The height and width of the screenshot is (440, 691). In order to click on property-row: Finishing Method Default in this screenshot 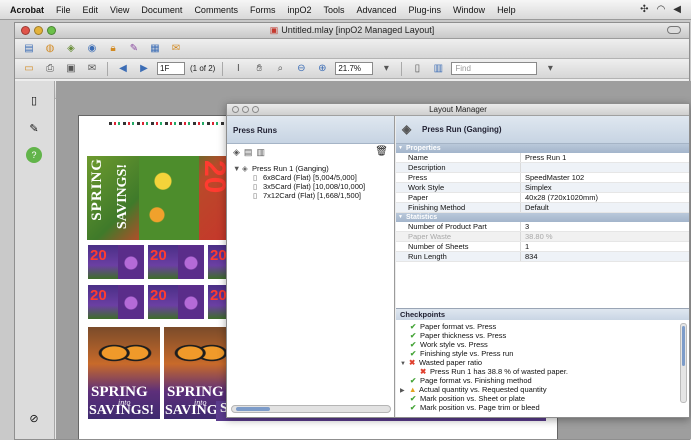, I will do `click(542, 208)`.